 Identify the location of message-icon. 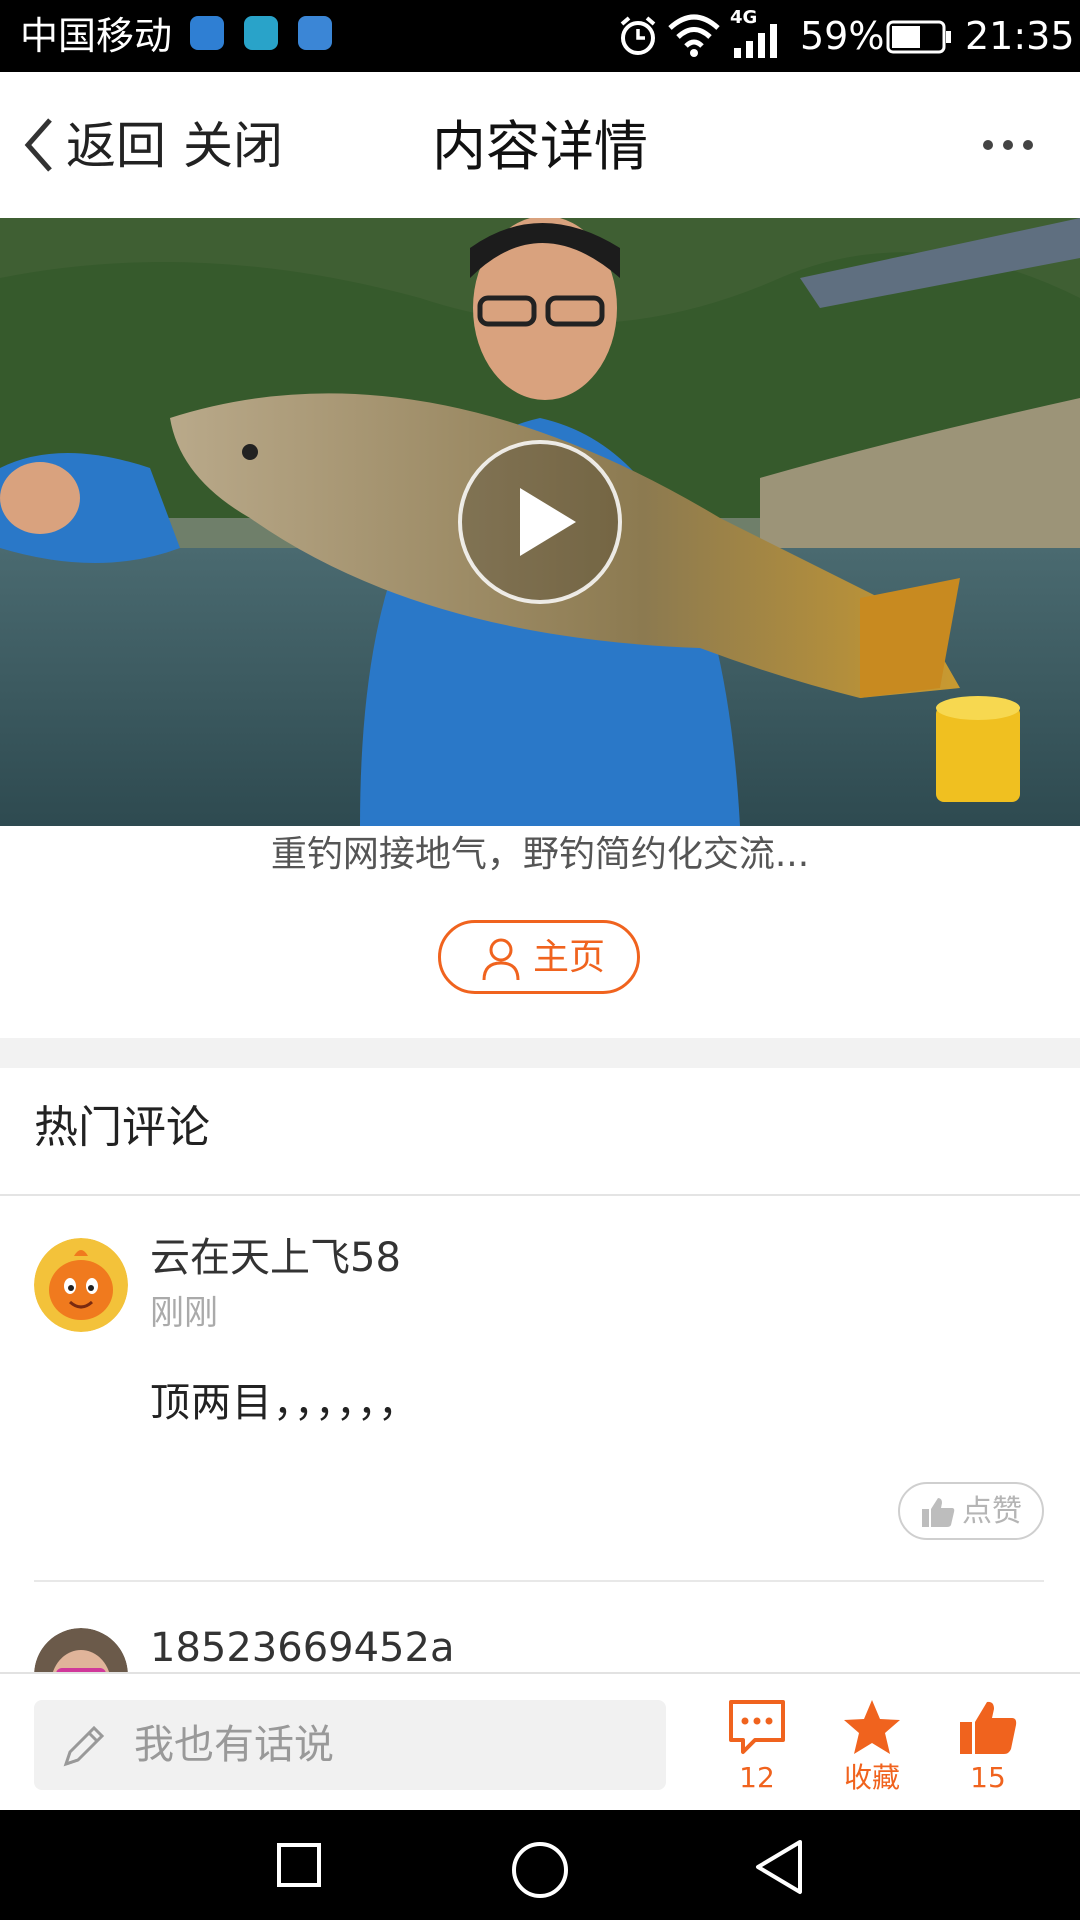
(261, 33).